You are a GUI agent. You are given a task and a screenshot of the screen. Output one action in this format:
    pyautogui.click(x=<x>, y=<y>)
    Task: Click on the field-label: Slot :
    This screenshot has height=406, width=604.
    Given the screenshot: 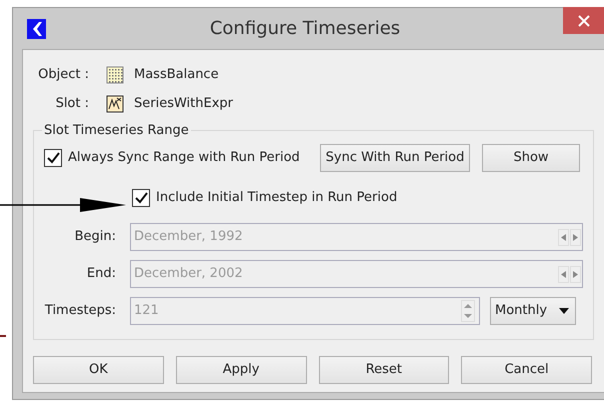 What is the action you would take?
    pyautogui.click(x=71, y=103)
    